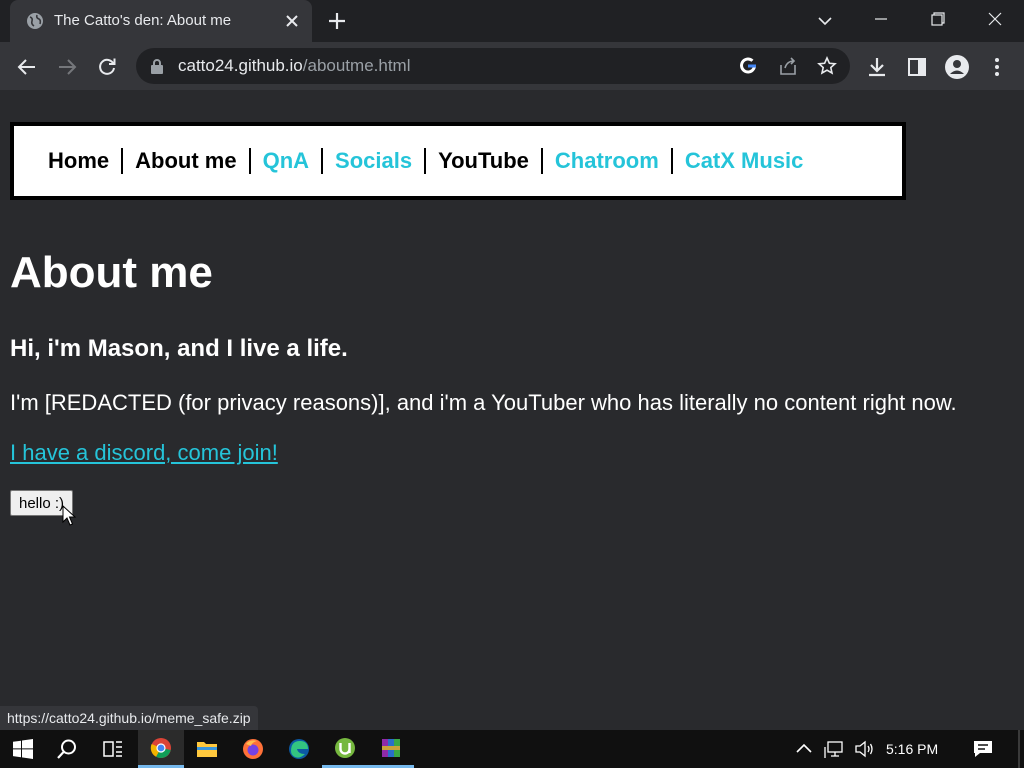 This screenshot has width=1024, height=768. I want to click on nav-home: Home, so click(82, 161).